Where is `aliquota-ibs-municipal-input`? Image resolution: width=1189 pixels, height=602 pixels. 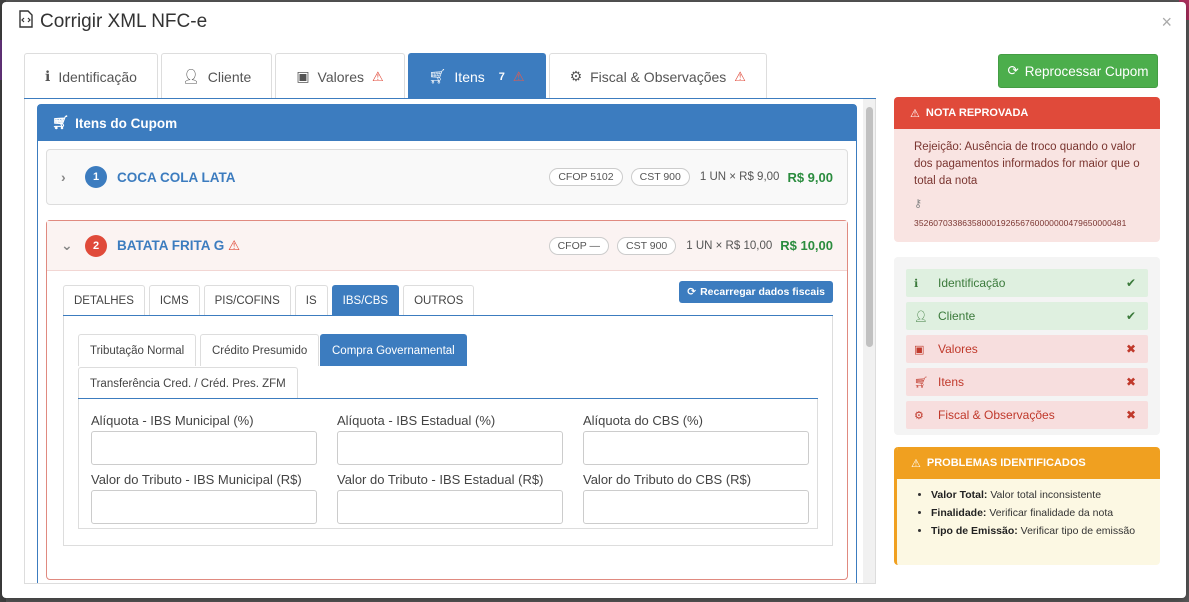
aliquota-ibs-municipal-input is located at coordinates (204, 448).